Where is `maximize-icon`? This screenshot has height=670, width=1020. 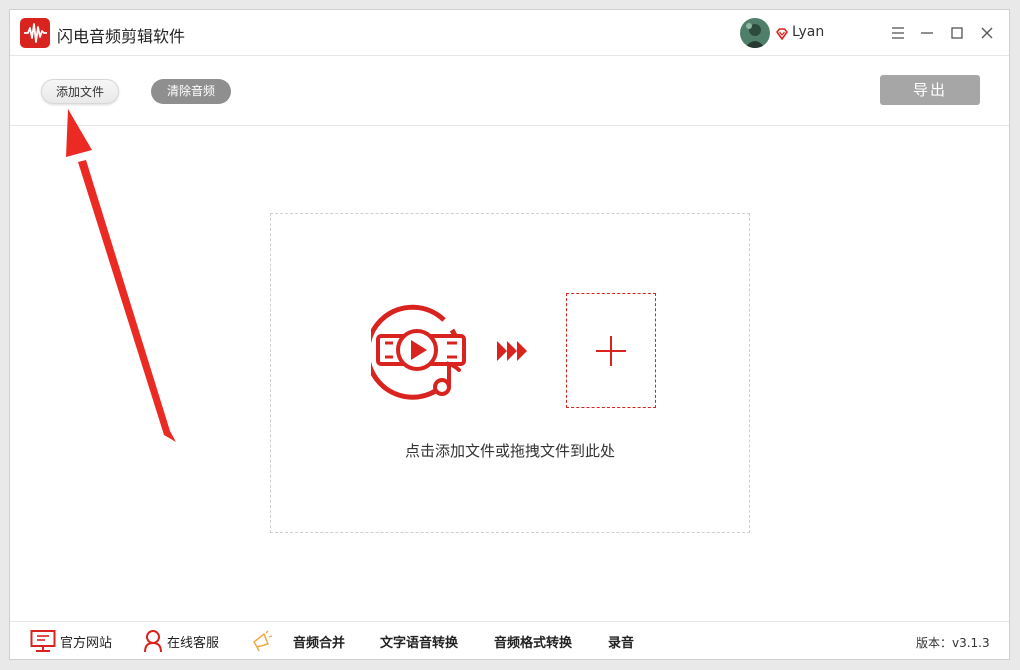 maximize-icon is located at coordinates (957, 33).